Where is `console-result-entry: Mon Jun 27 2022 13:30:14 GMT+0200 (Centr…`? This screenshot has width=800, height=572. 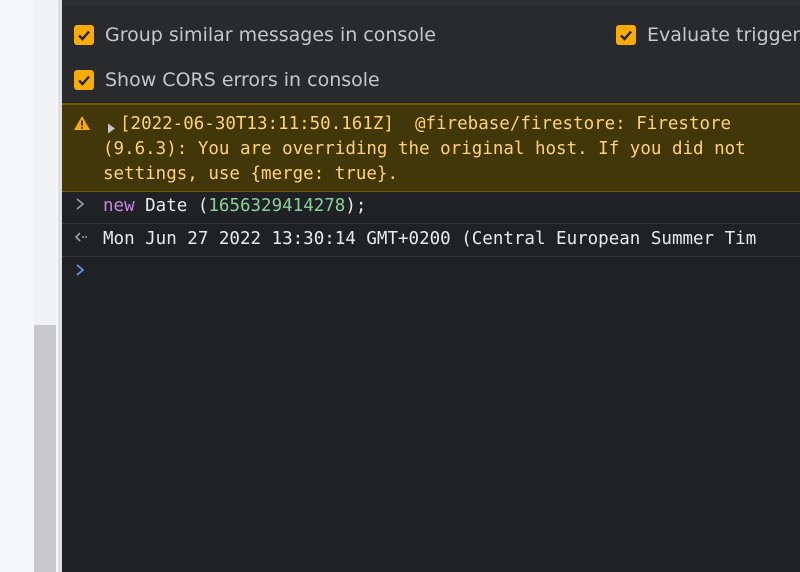 console-result-entry: Mon Jun 27 2022 13:30:14 GMT+0200 (Centr… is located at coordinates (431, 241).